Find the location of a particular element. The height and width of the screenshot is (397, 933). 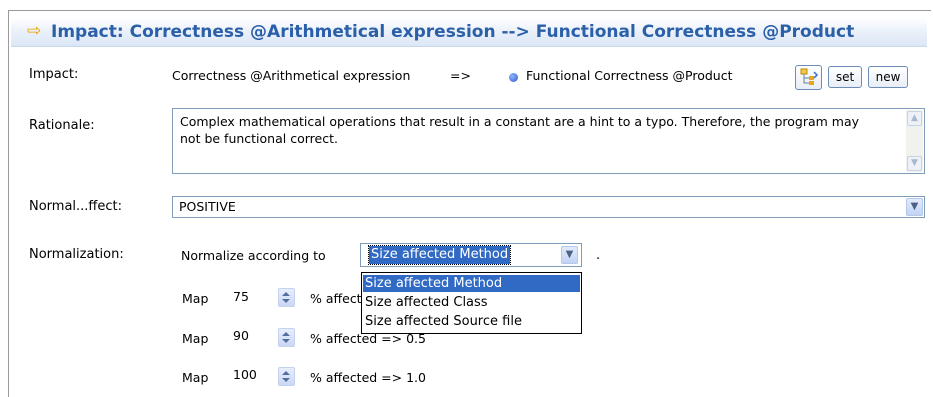

scroll-down-icon: ▼ is located at coordinates (914, 163).